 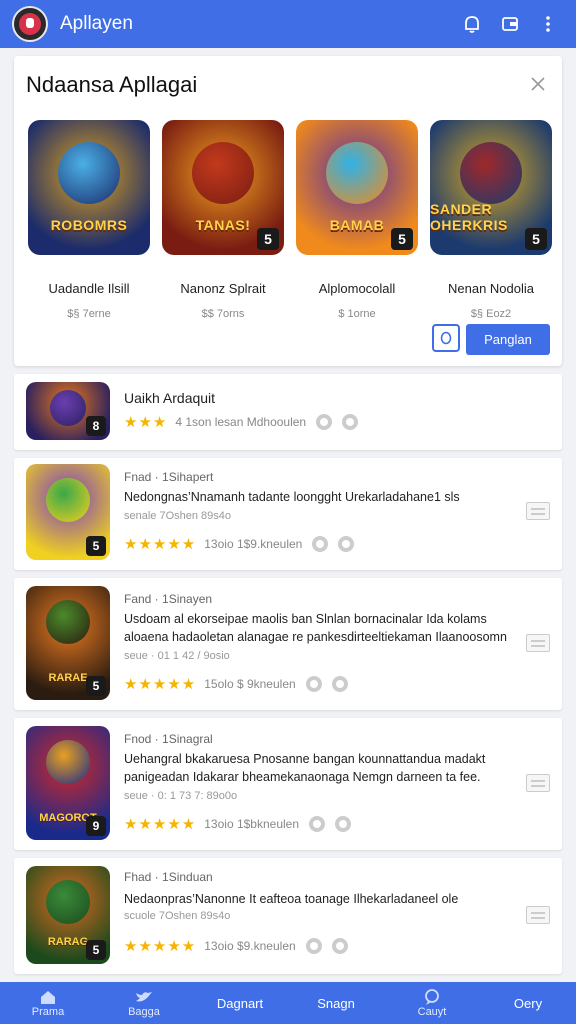 What do you see at coordinates (89, 288) in the screenshot?
I see `game-name: Uadandle Ilsill` at bounding box center [89, 288].